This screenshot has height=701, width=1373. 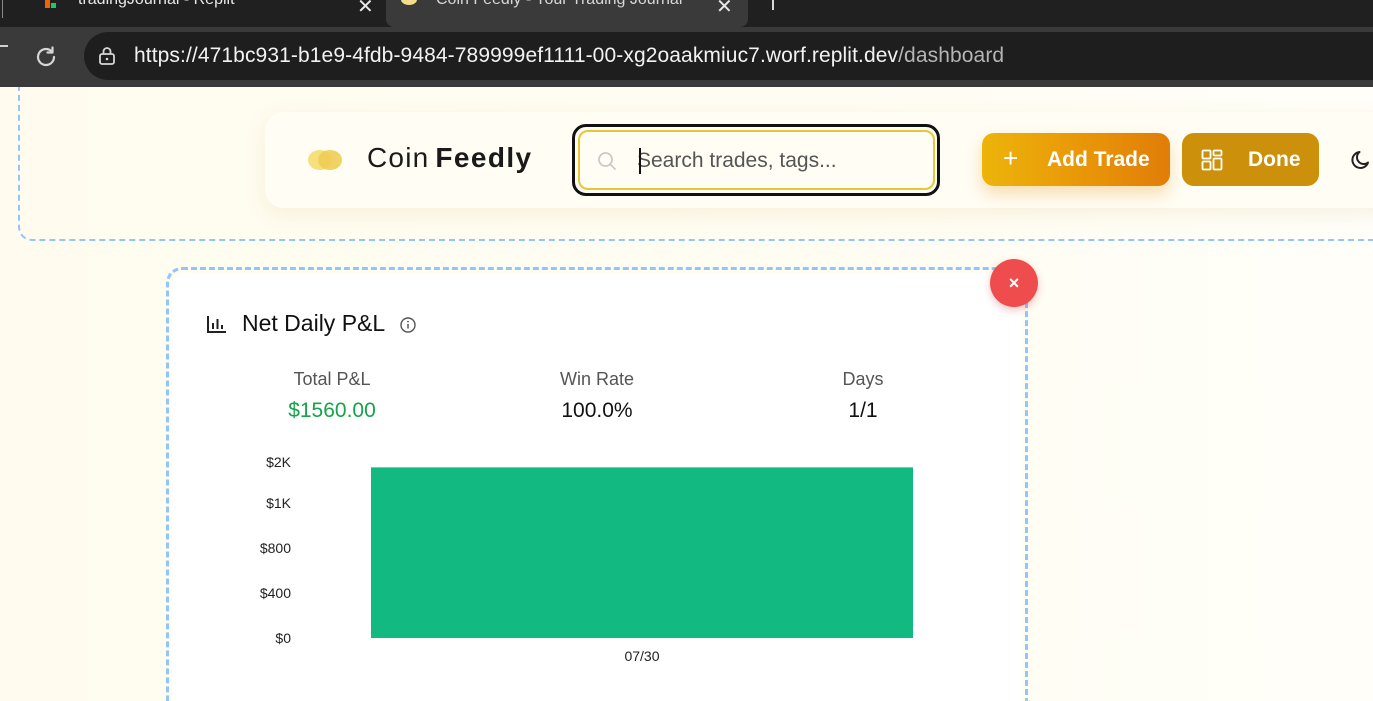 What do you see at coordinates (863, 410) in the screenshot?
I see `stat-value: 1/1` at bounding box center [863, 410].